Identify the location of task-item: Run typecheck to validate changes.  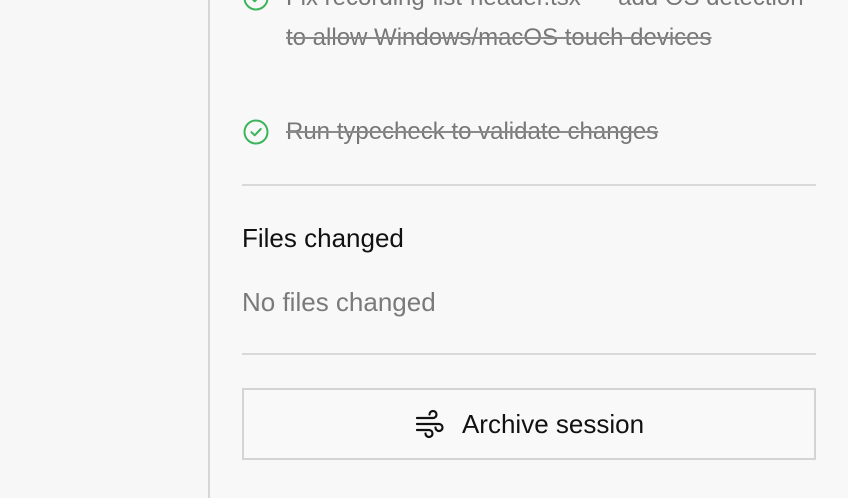
(529, 132).